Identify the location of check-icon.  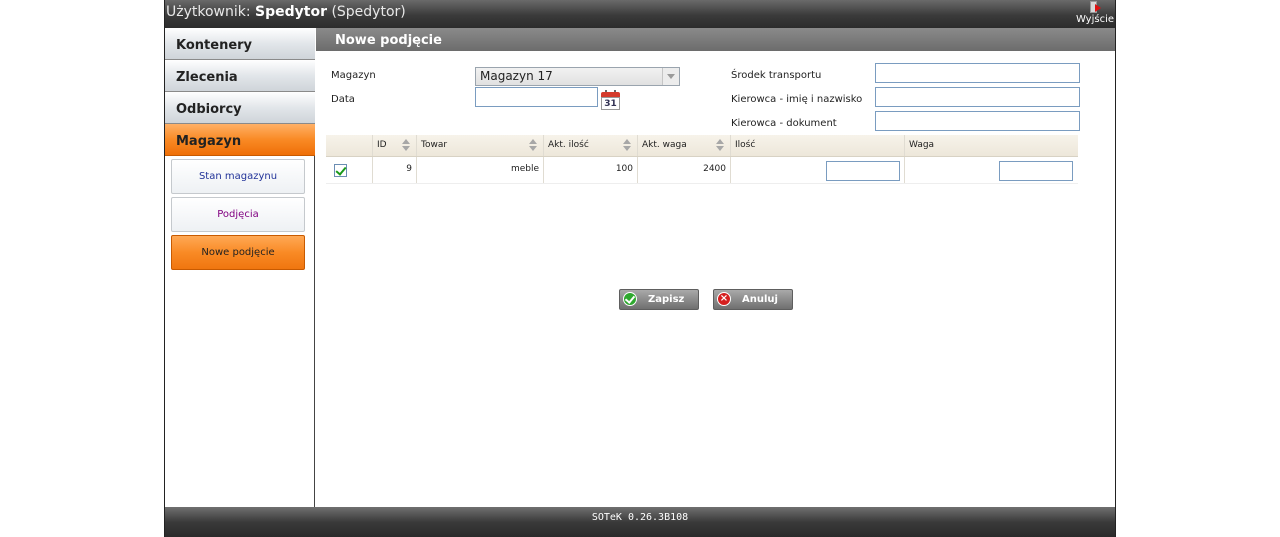
(630, 299).